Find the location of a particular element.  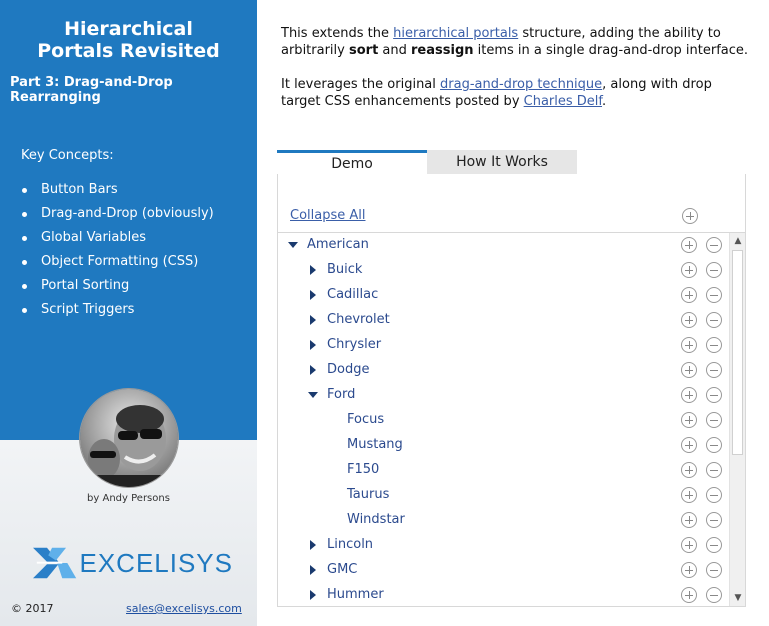

hierarchical-portals-link: hierarchical portals is located at coordinates (455, 33).